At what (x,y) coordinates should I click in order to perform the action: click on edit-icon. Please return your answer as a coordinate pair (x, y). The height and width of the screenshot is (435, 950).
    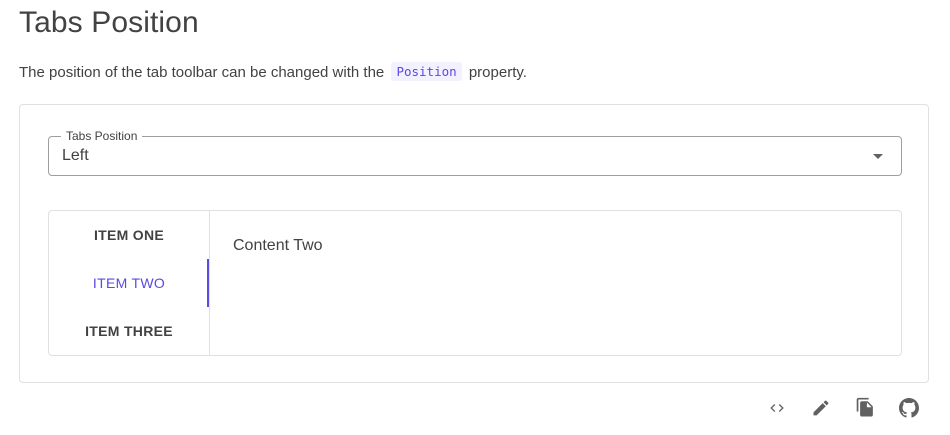
    Looking at the image, I should click on (821, 408).